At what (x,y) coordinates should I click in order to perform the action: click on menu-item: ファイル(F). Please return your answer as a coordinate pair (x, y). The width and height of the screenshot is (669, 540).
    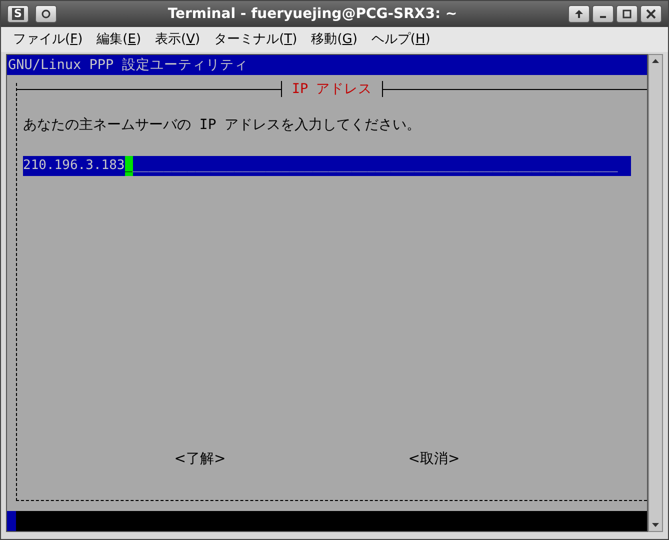
    Looking at the image, I should click on (48, 40).